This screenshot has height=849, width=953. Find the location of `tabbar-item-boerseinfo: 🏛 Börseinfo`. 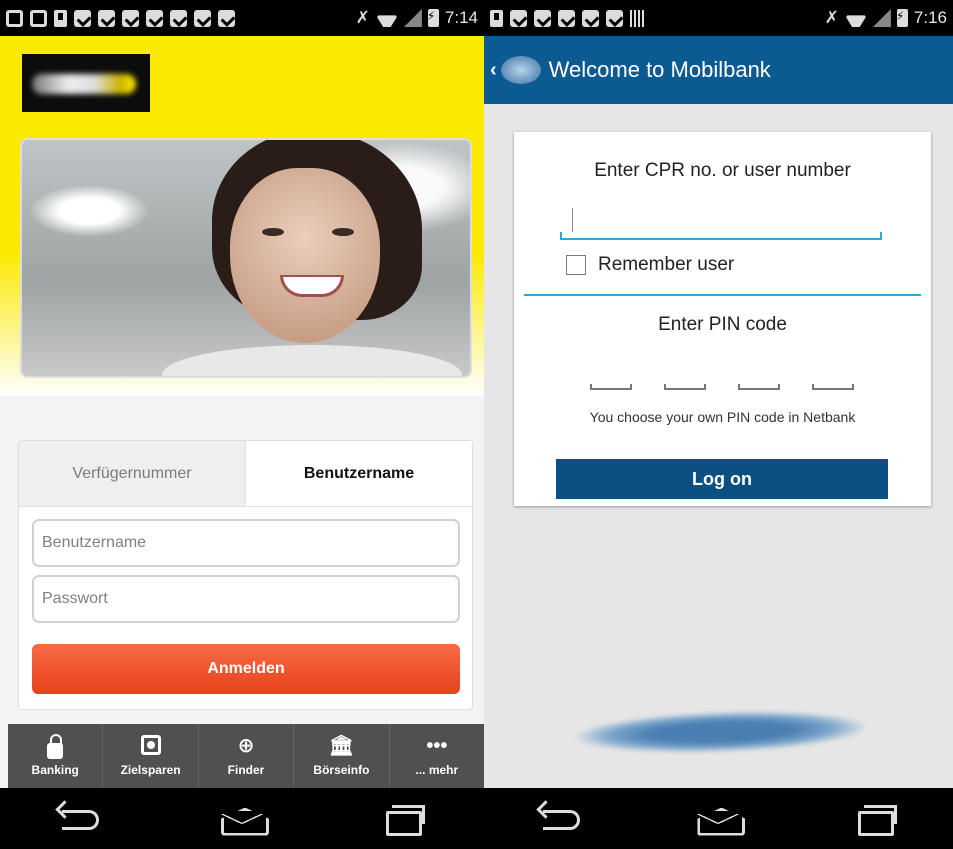

tabbar-item-boerseinfo: 🏛 Börseinfo is located at coordinates (342, 756).